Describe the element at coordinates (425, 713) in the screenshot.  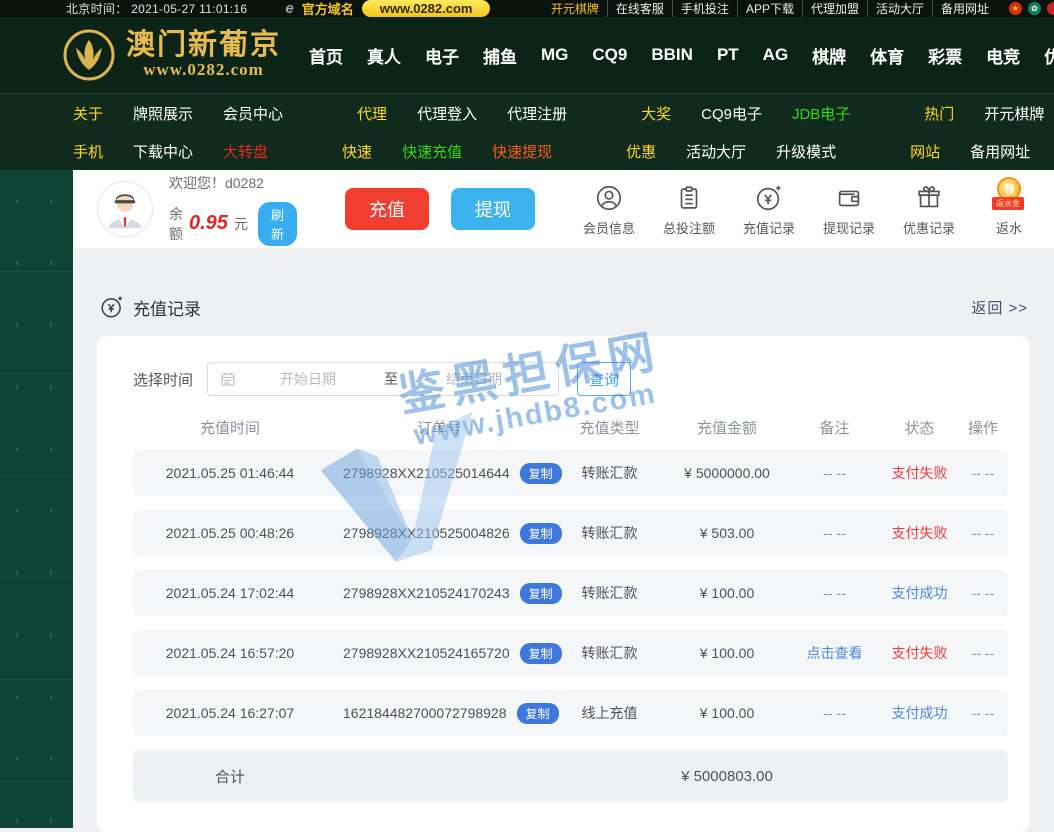
I see `order-number: 162184482700072798928` at that location.